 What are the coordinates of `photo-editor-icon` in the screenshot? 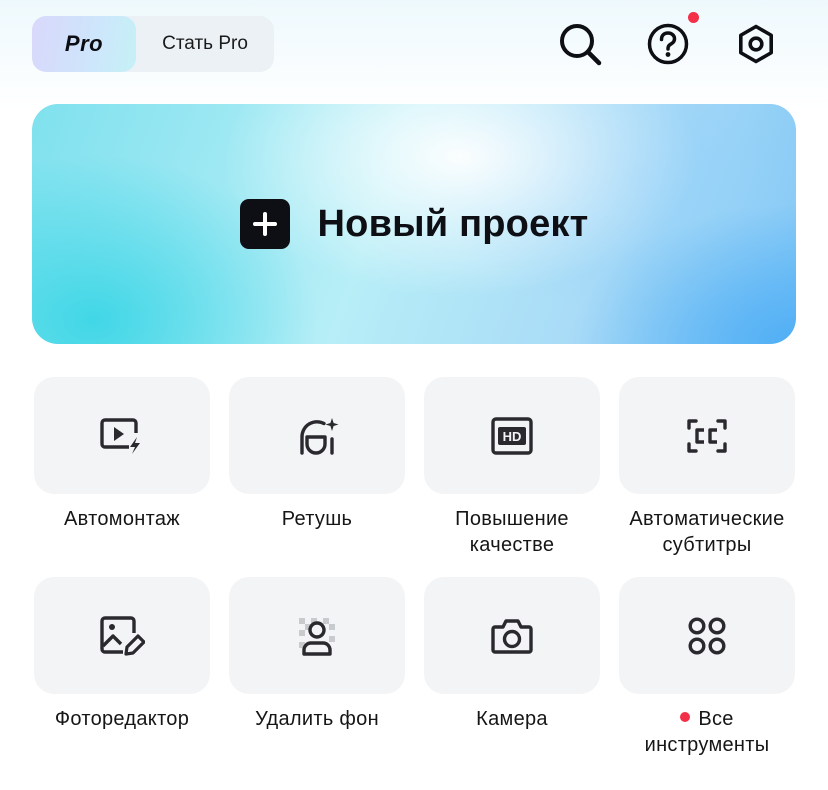 It's located at (122, 635).